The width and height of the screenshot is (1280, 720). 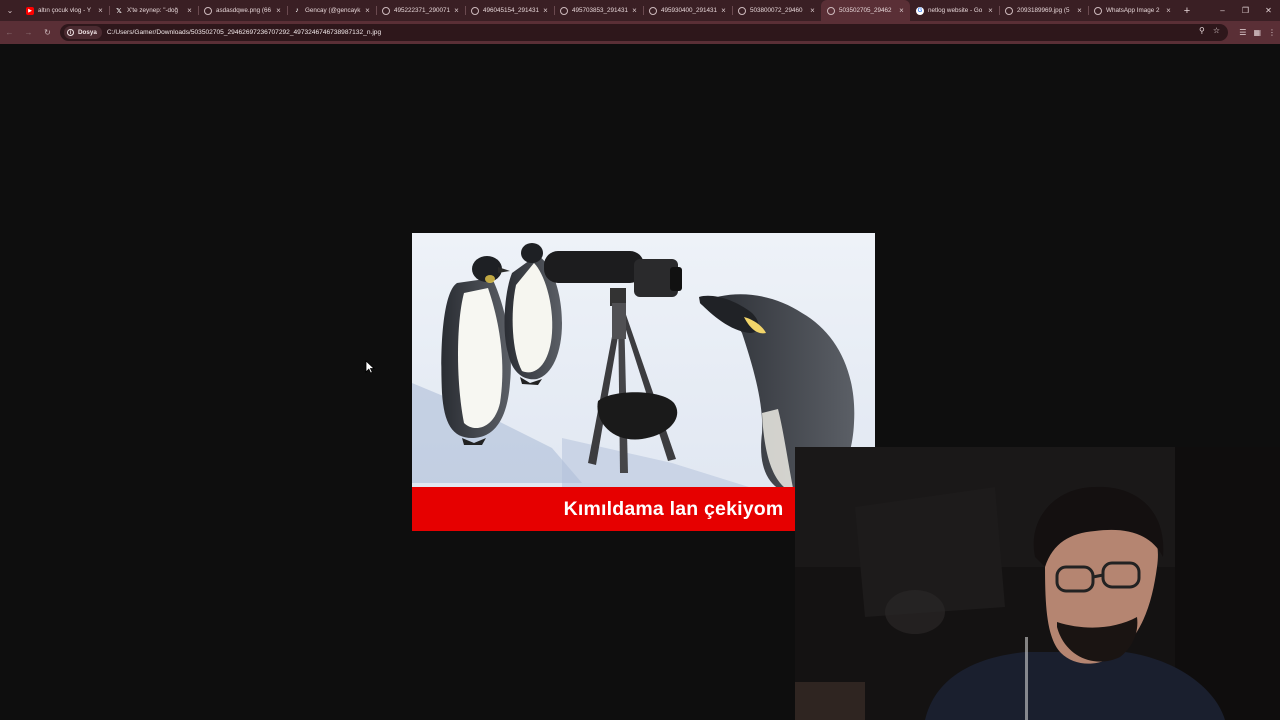 What do you see at coordinates (370, 367) in the screenshot?
I see `mouse-cursor-icon` at bounding box center [370, 367].